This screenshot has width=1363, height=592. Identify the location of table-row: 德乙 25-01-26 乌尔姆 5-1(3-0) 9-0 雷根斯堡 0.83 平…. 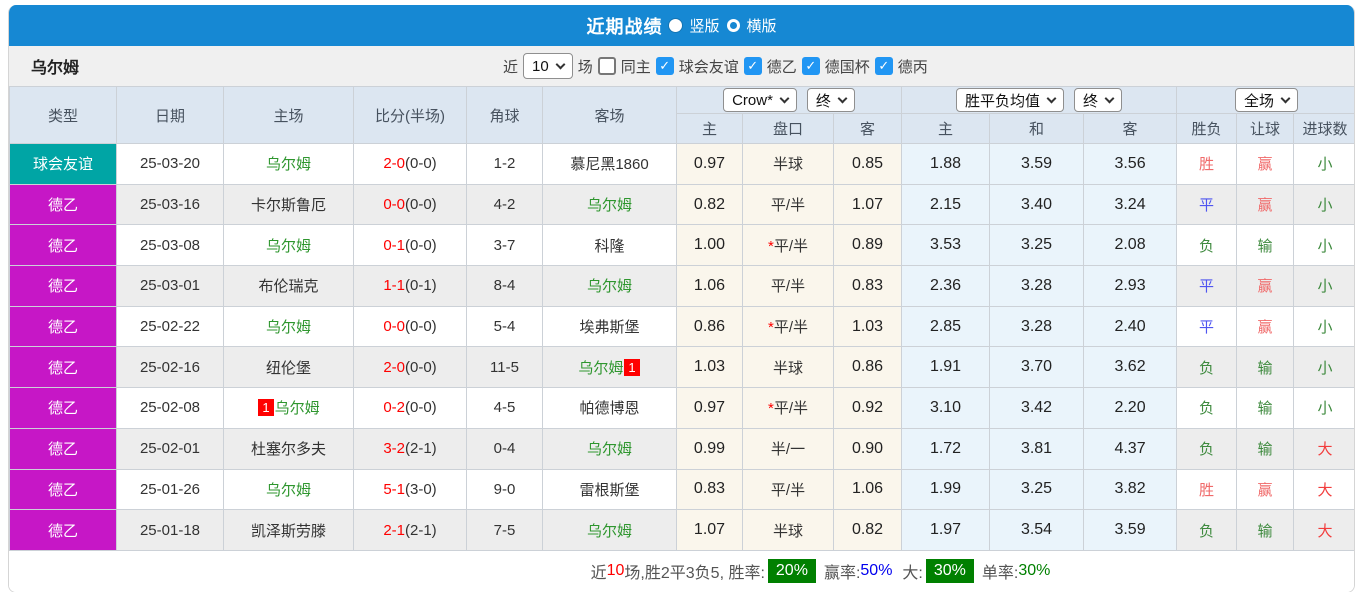
(681, 489).